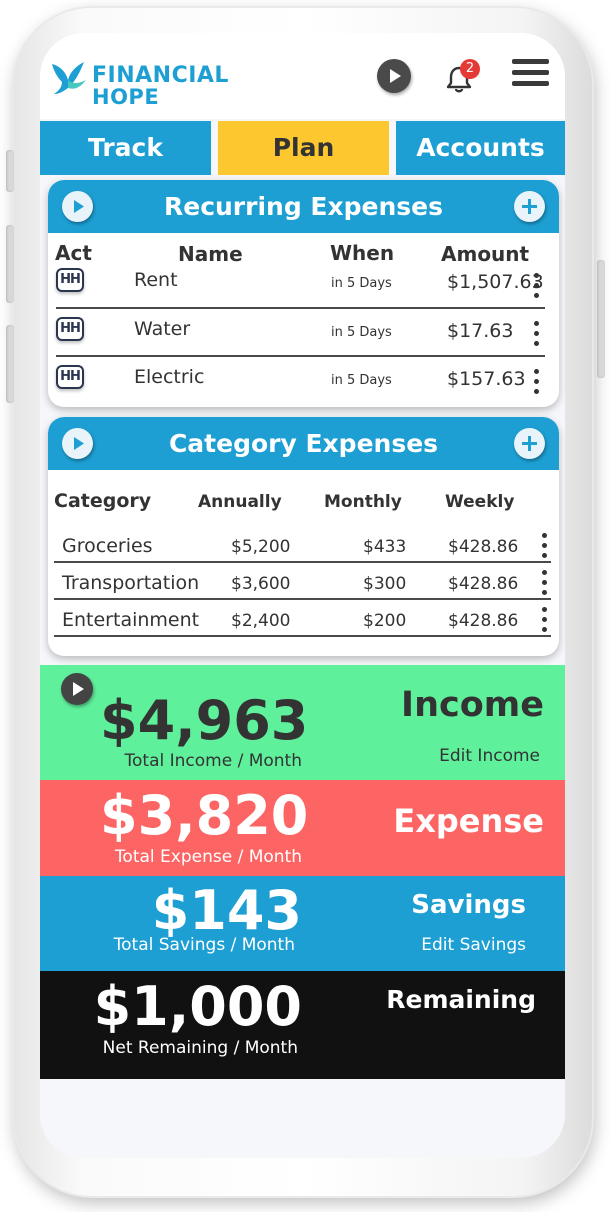  I want to click on app-header: FINANCIAL HOPE 2, so click(302, 76).